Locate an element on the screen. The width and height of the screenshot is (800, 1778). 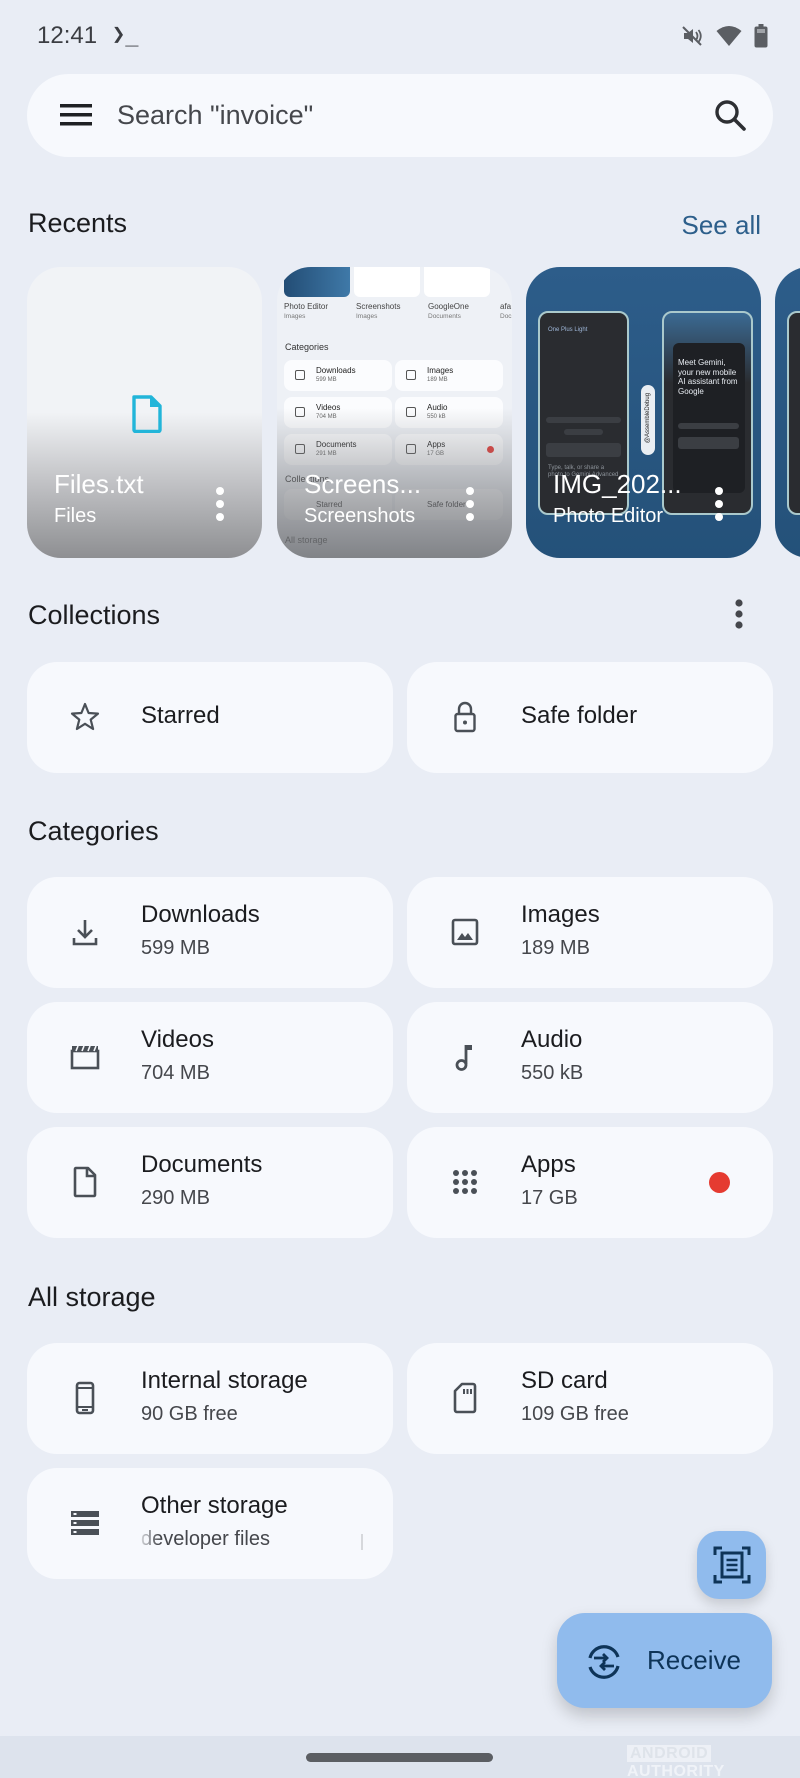
scan-document-button is located at coordinates (731, 1565).